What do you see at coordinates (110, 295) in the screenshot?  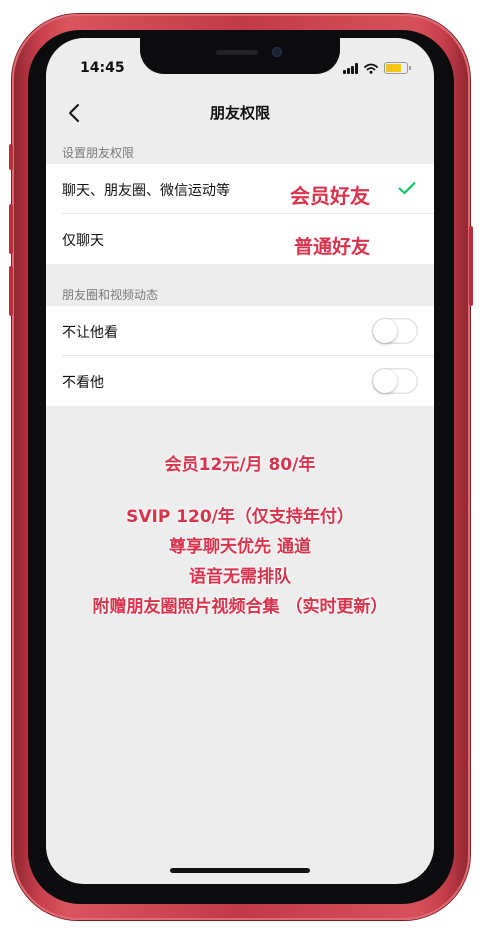 I see `section-header-moments-video: 朋友圈和视频动态` at bounding box center [110, 295].